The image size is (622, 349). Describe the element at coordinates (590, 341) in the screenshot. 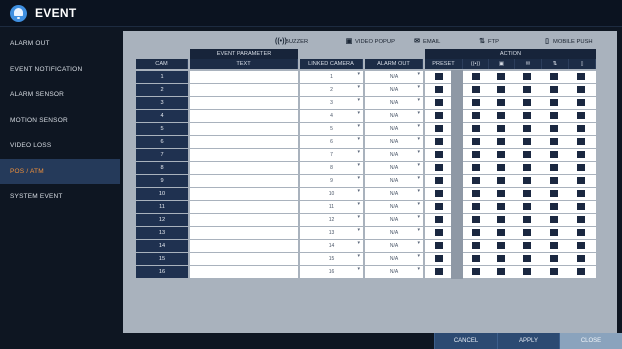

I see `close-button: CLOSE` at that location.